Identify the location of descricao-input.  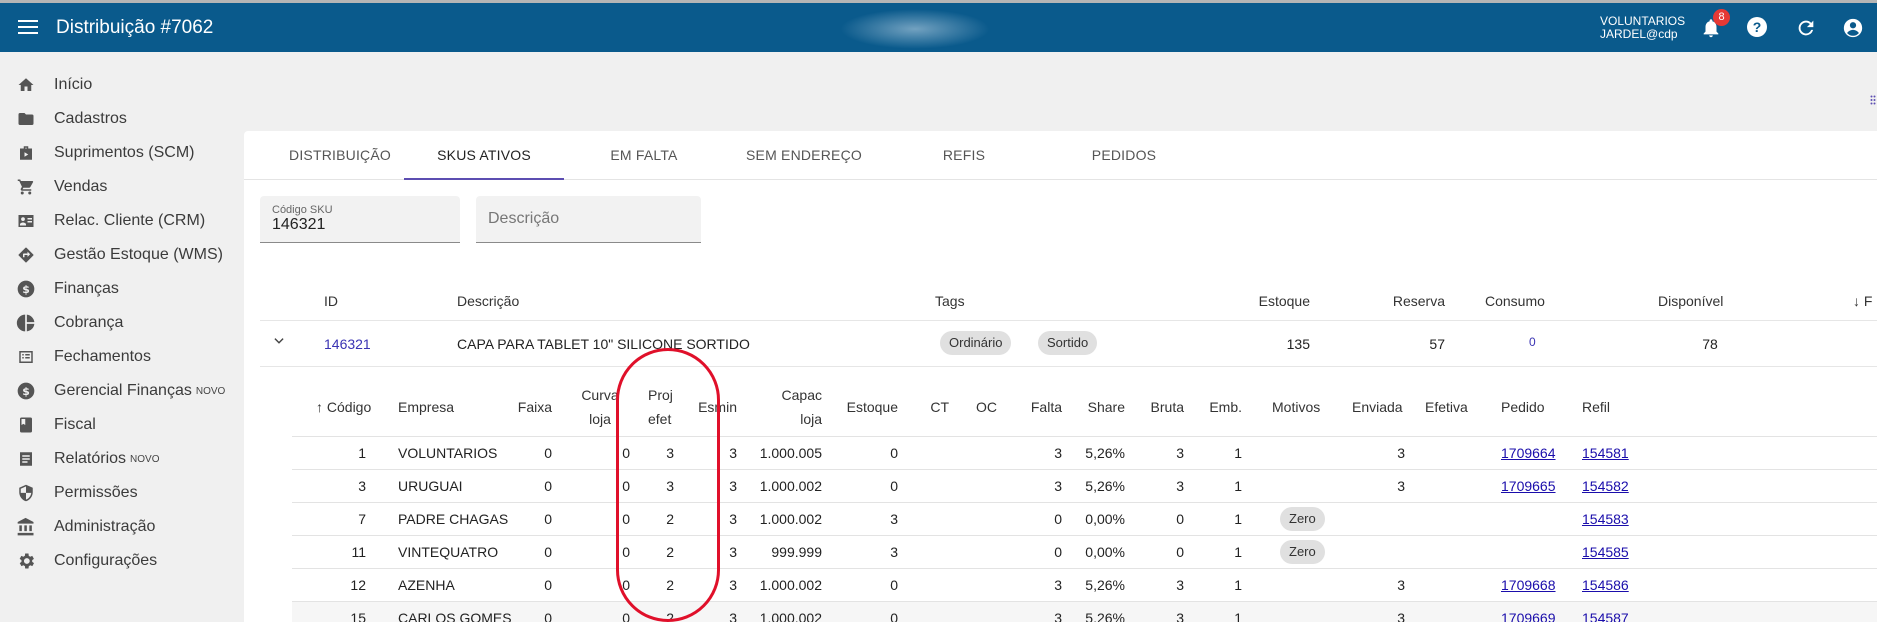
(573, 219).